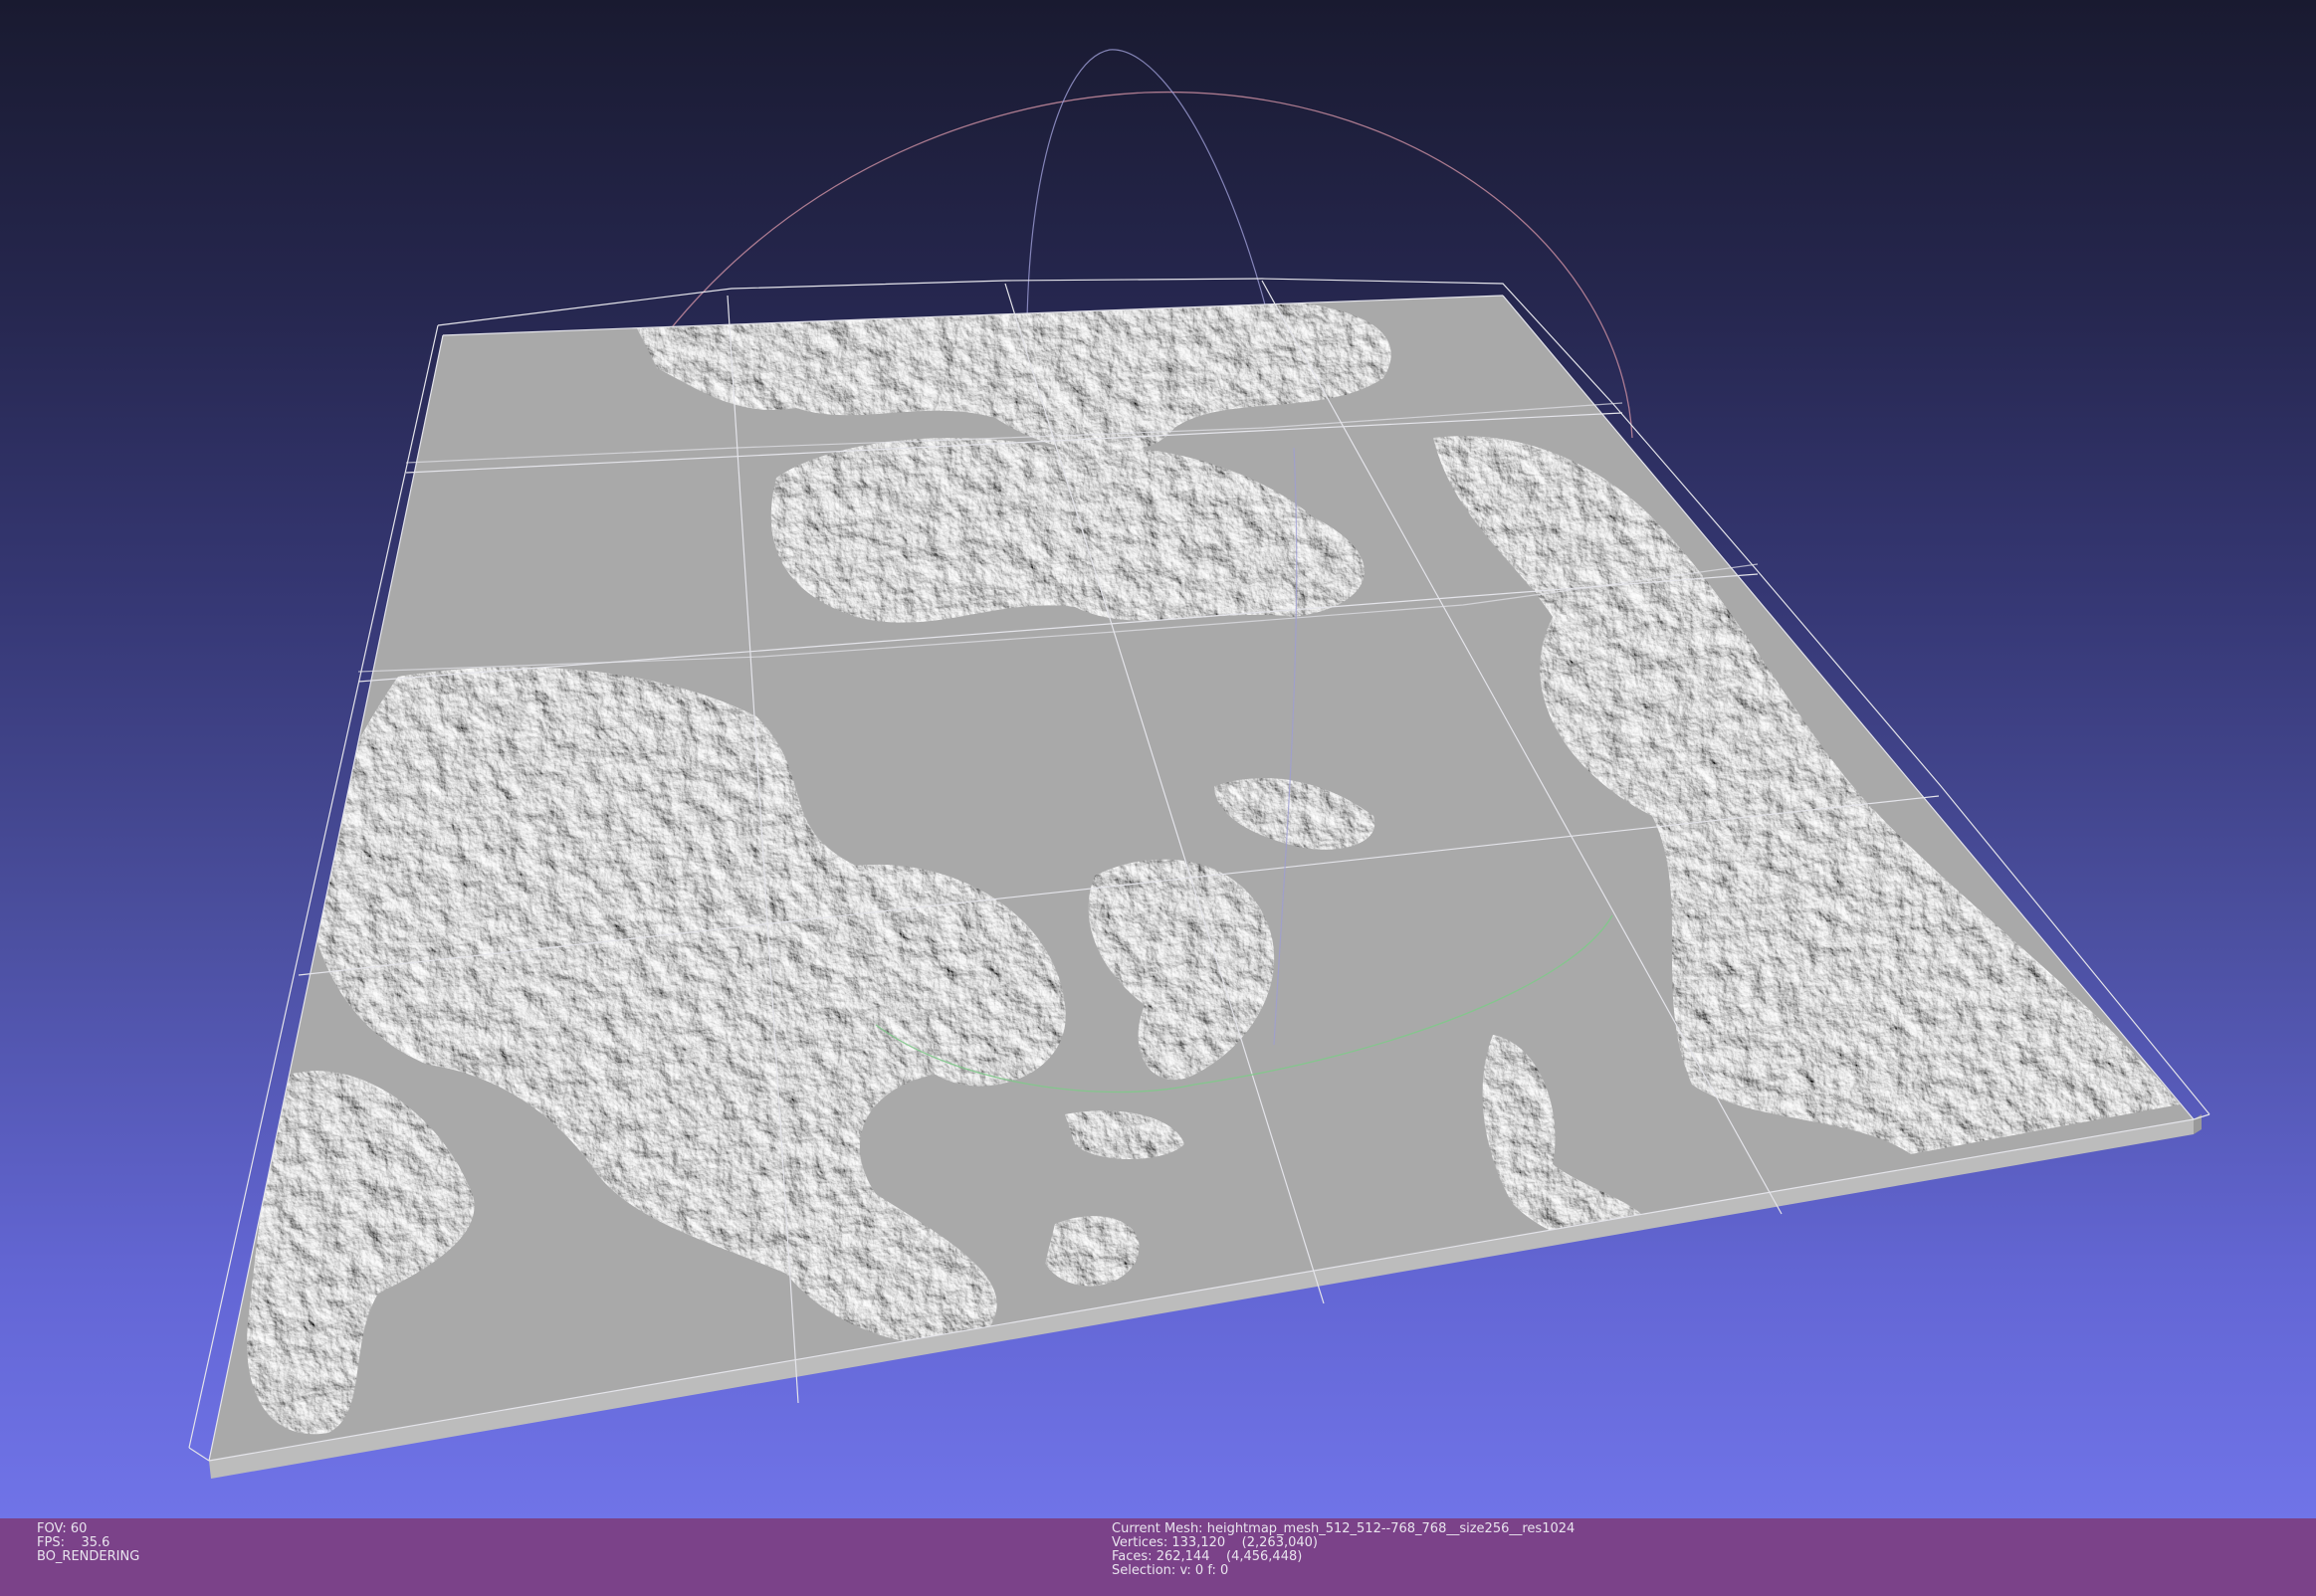 This screenshot has height=1596, width=2316. Describe the element at coordinates (73, 1543) in the screenshot. I see `fps-readout: FPS: 35.6` at that location.